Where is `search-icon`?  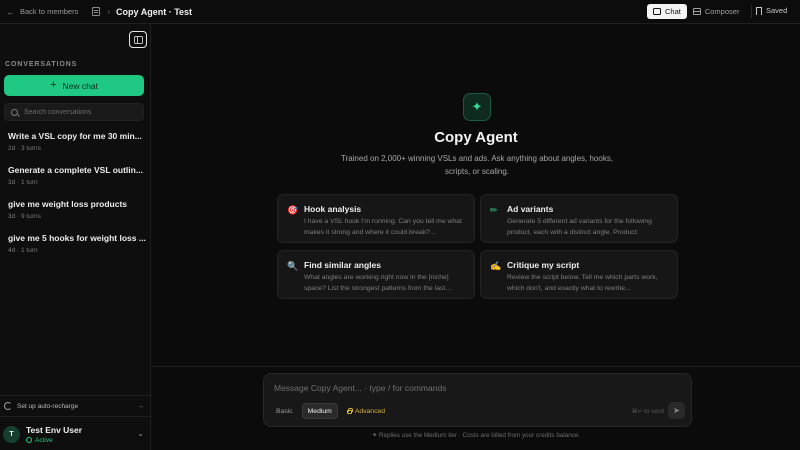 search-icon is located at coordinates (14, 112).